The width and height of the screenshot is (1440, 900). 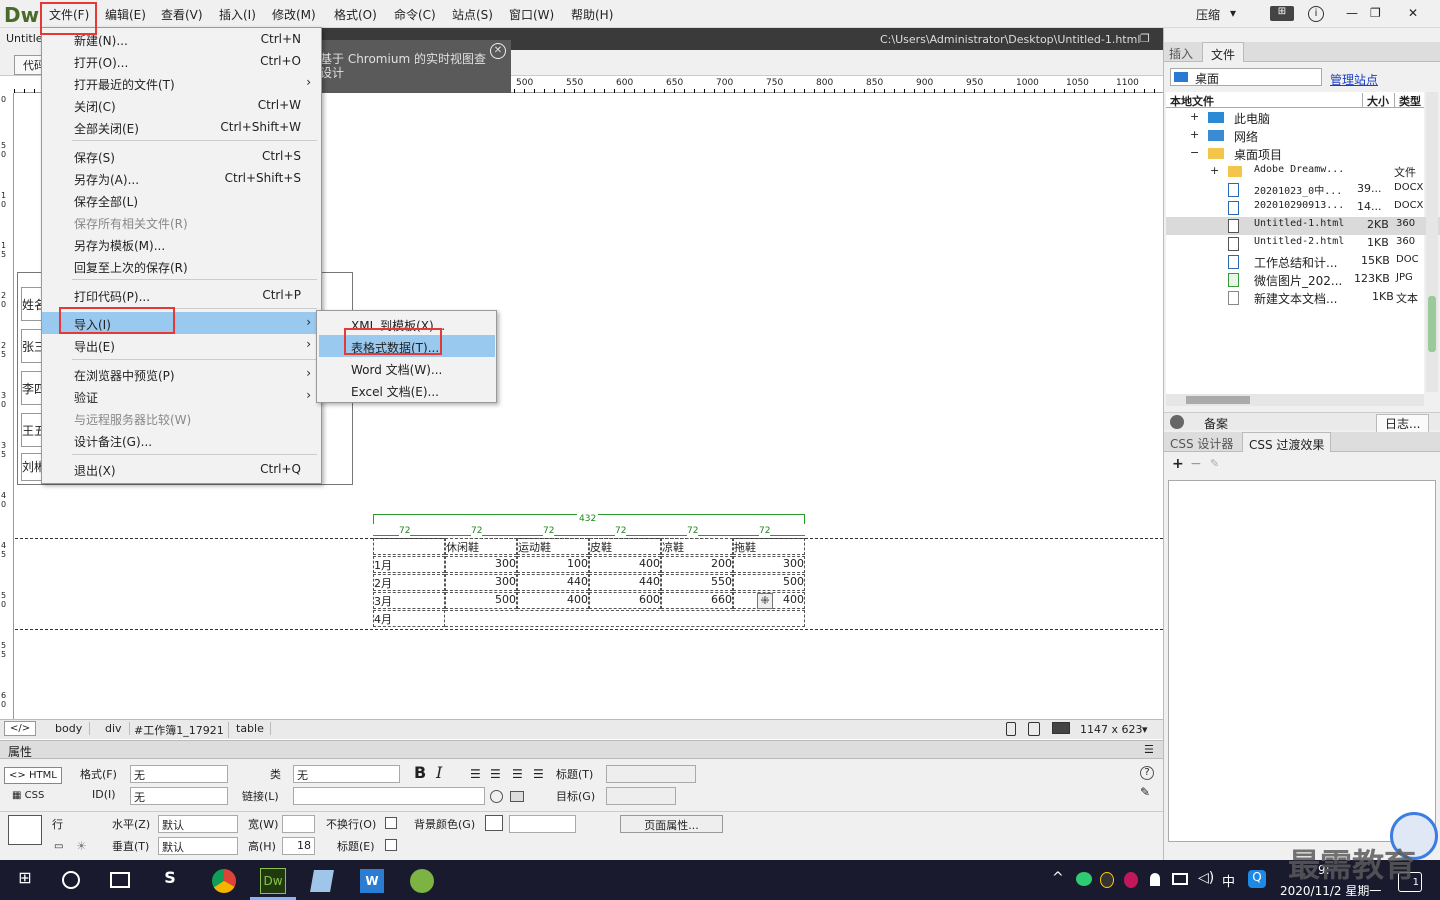 What do you see at coordinates (71, 880) in the screenshot?
I see `search-icon` at bounding box center [71, 880].